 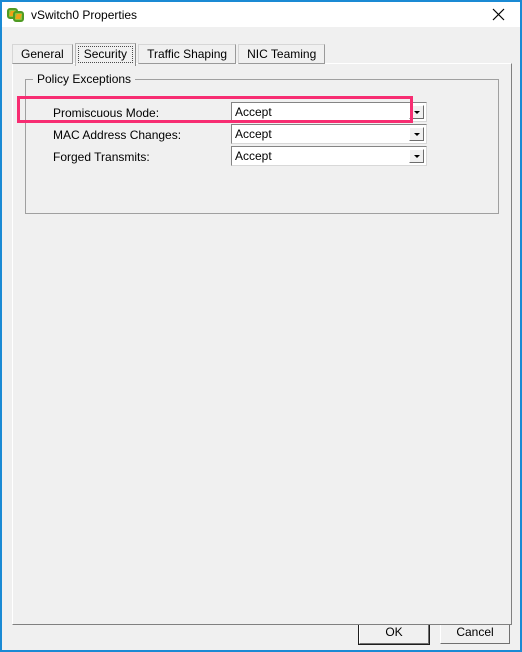 I want to click on forged-transmits-value: Accept, so click(x=253, y=156).